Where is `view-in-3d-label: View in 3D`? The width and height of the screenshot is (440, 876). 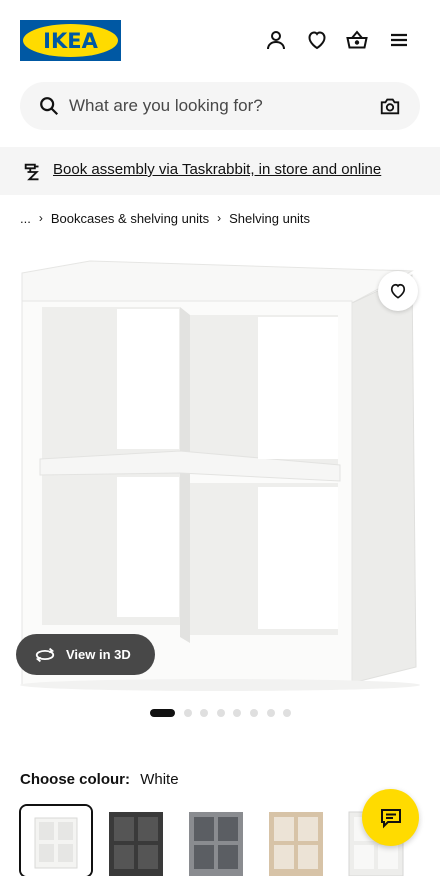
view-in-3d-label: View in 3D is located at coordinates (98, 654).